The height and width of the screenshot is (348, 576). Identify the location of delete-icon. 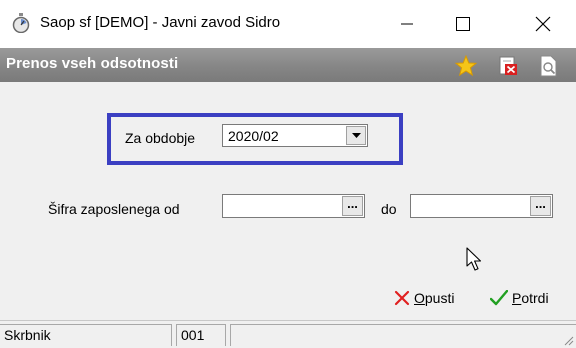
(508, 66).